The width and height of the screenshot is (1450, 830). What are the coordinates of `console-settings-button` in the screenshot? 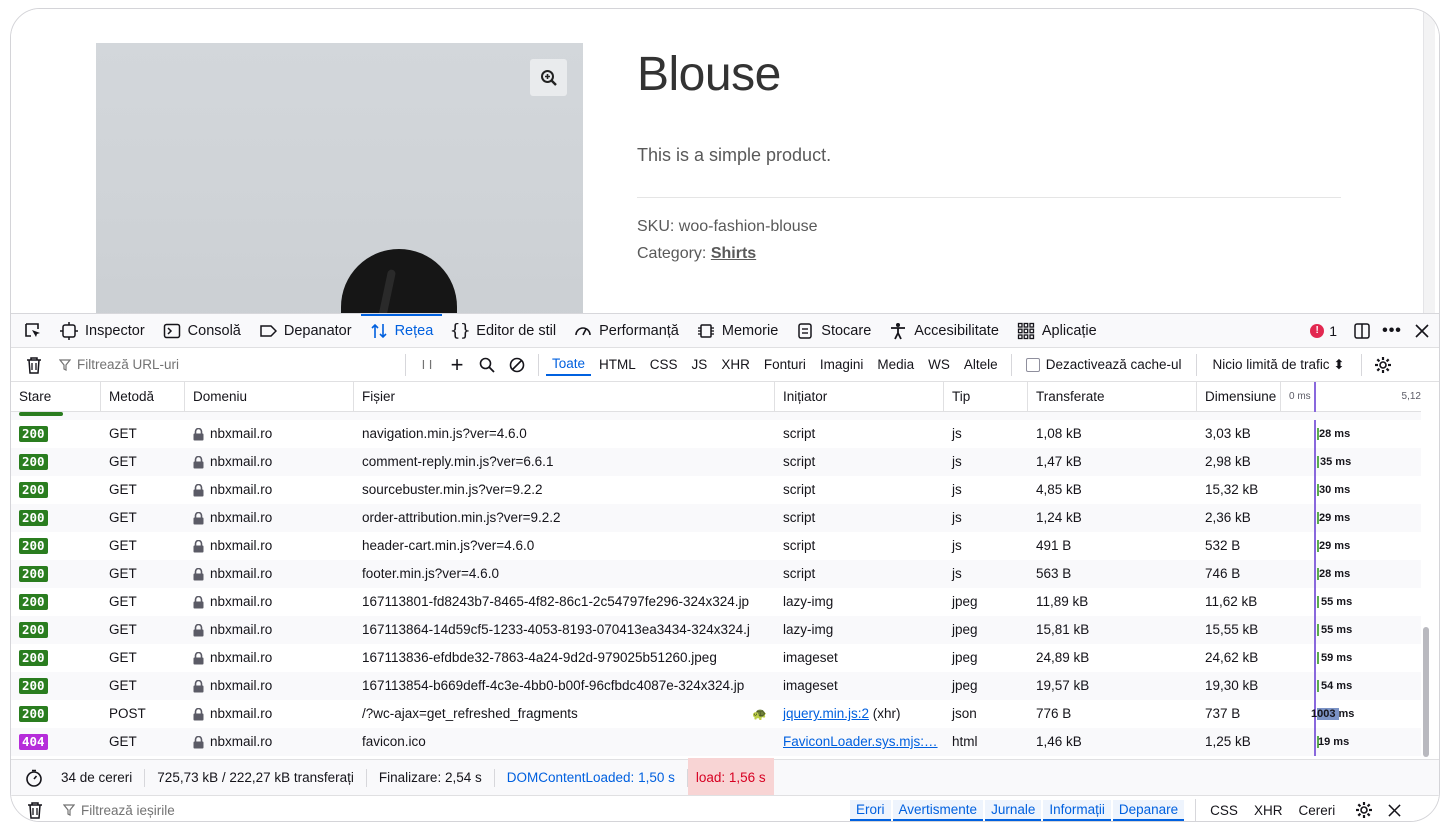 It's located at (1364, 808).